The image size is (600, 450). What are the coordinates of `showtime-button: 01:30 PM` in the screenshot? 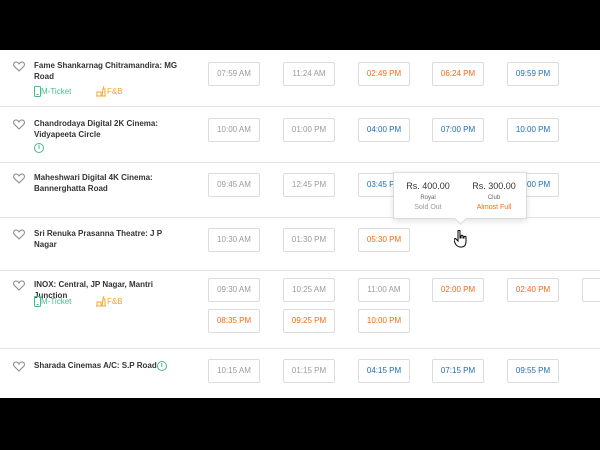 It's located at (309, 240).